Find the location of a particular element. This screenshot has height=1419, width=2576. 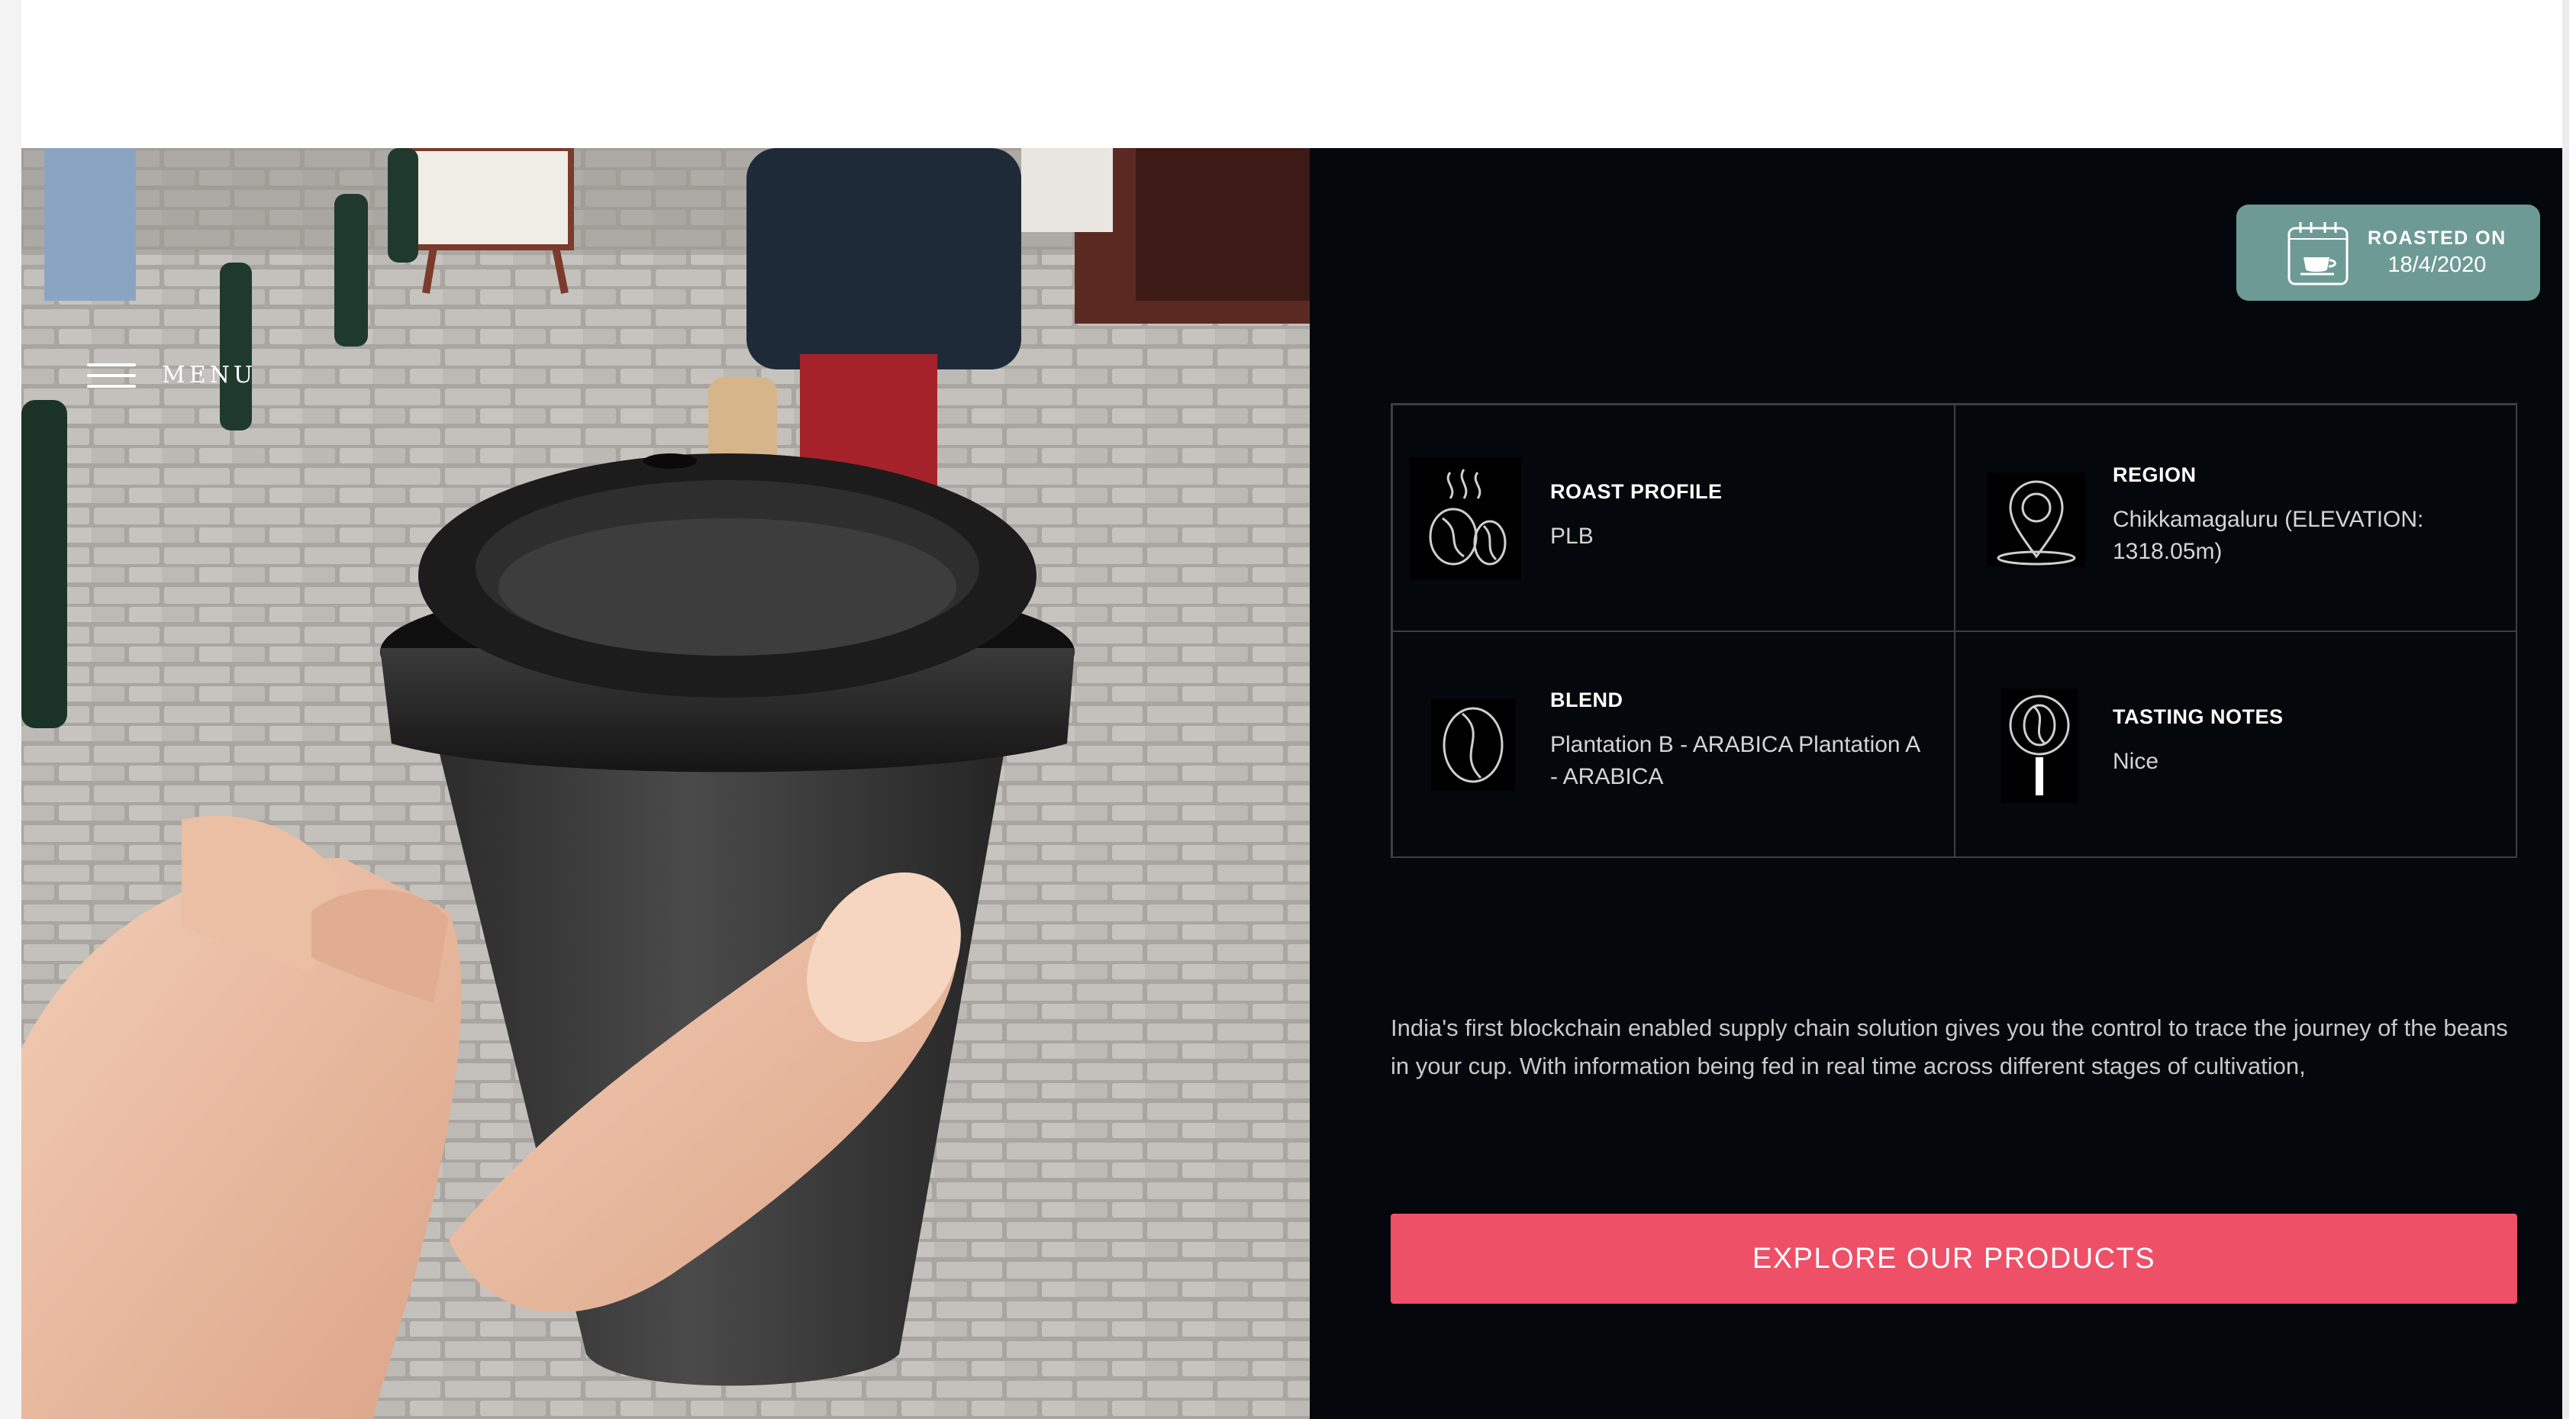

roast-profile-value: PLB is located at coordinates (1572, 536).